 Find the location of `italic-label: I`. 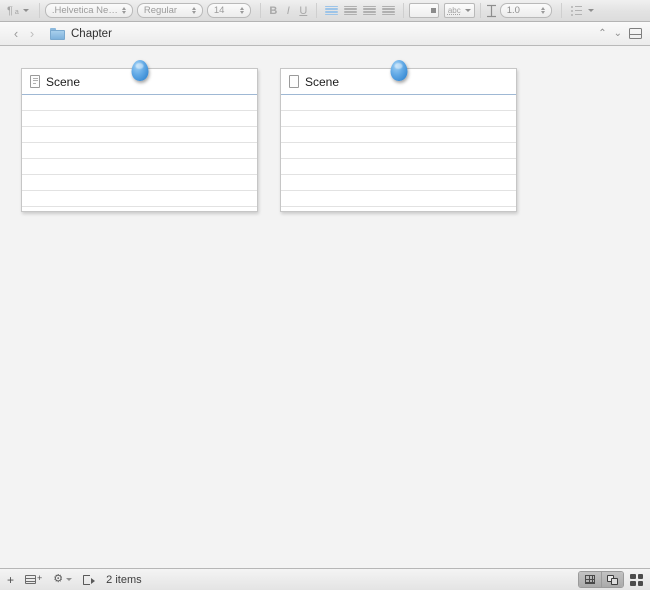

italic-label: I is located at coordinates (288, 10).